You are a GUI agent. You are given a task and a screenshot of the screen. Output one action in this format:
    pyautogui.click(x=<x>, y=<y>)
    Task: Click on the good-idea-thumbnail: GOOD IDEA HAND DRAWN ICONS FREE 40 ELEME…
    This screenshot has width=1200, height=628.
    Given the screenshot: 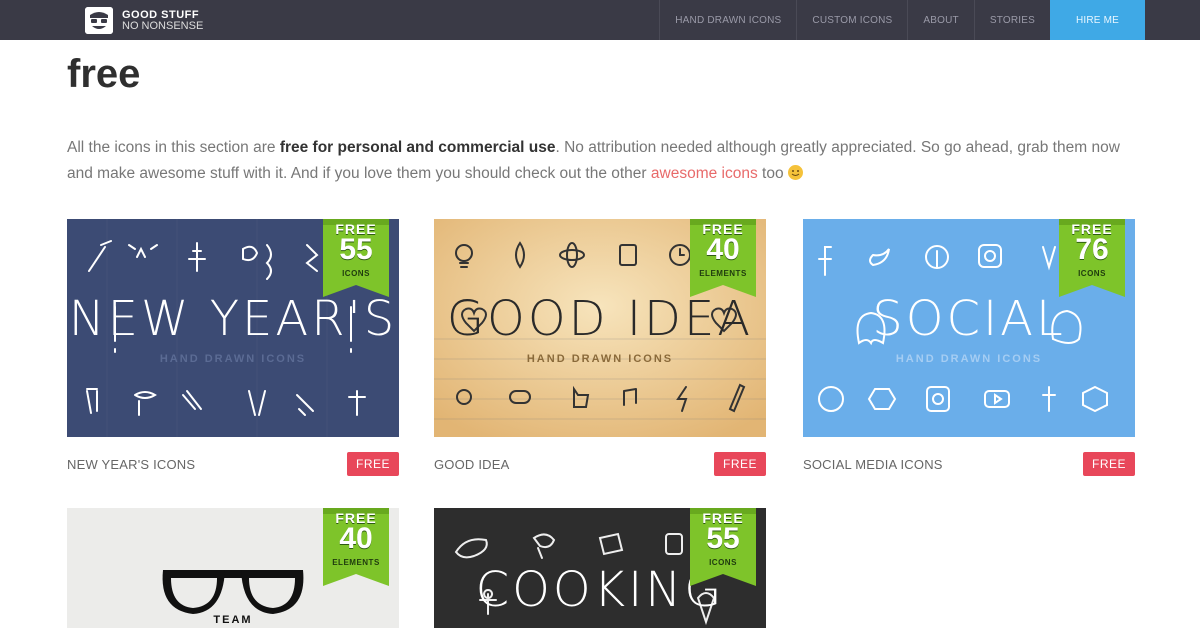 What is the action you would take?
    pyautogui.click(x=600, y=328)
    